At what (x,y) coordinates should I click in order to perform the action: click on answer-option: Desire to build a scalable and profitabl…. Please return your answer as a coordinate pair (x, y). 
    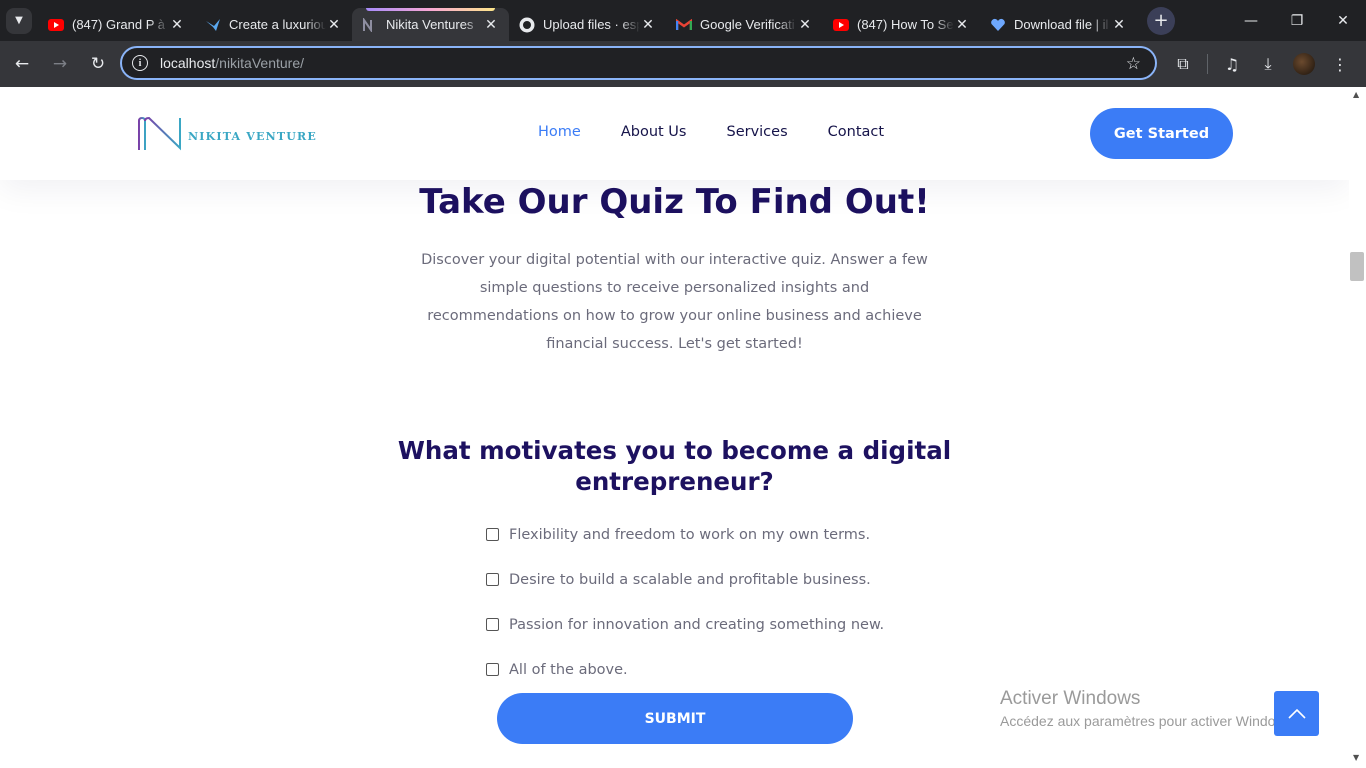
    Looking at the image, I should click on (685, 582).